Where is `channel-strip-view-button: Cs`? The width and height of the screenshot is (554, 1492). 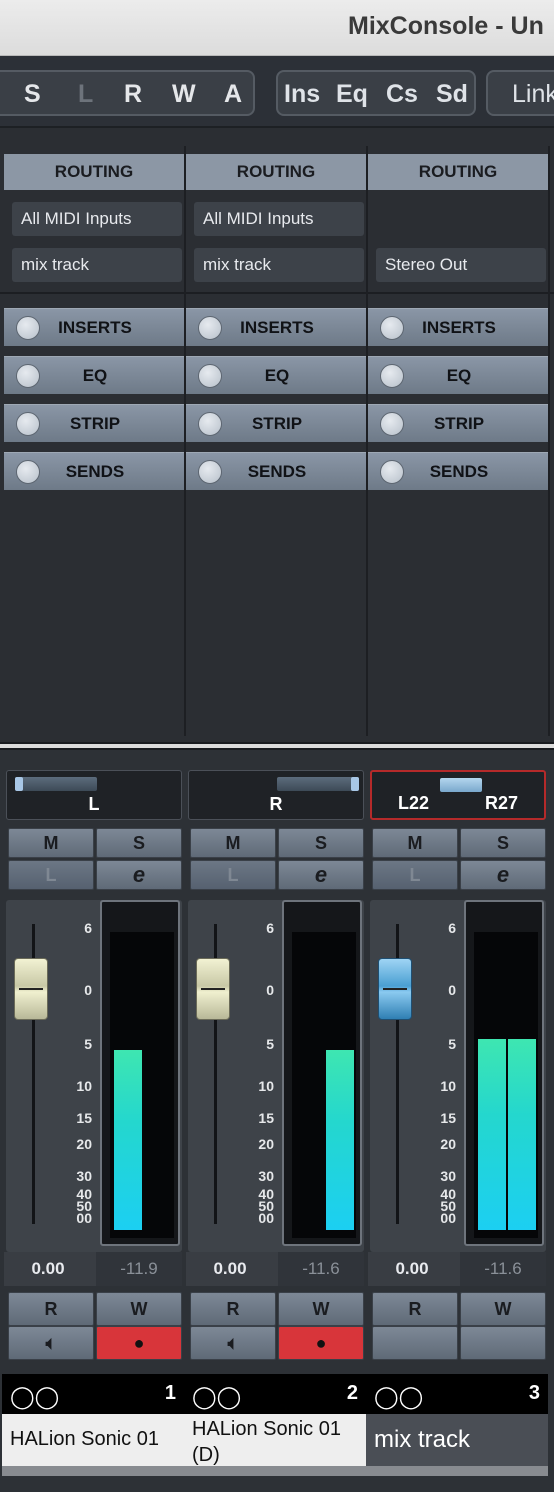 channel-strip-view-button: Cs is located at coordinates (402, 94).